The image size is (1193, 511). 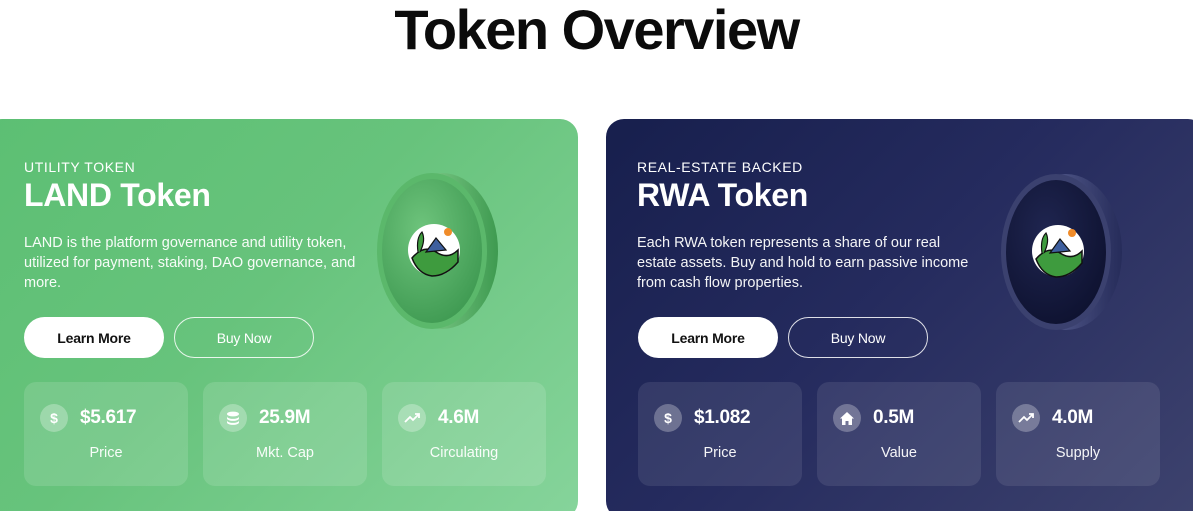 I want to click on stat-circulating: 4.6M Circulating, so click(x=464, y=434).